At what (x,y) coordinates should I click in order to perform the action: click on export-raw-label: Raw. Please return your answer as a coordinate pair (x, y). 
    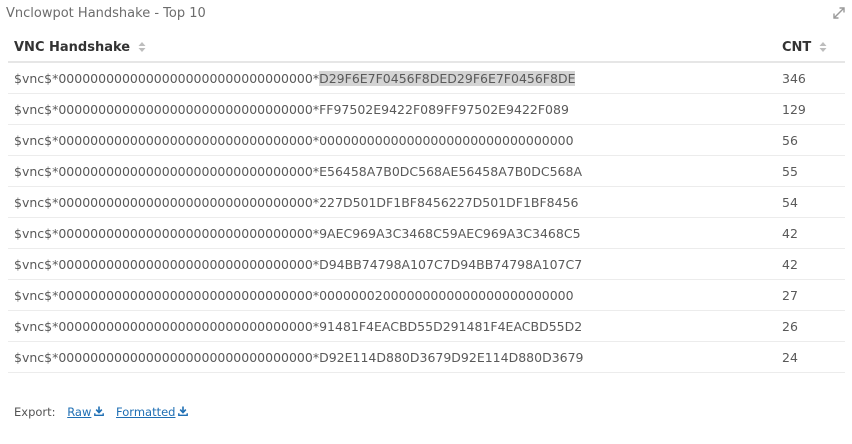
    Looking at the image, I should click on (79, 412).